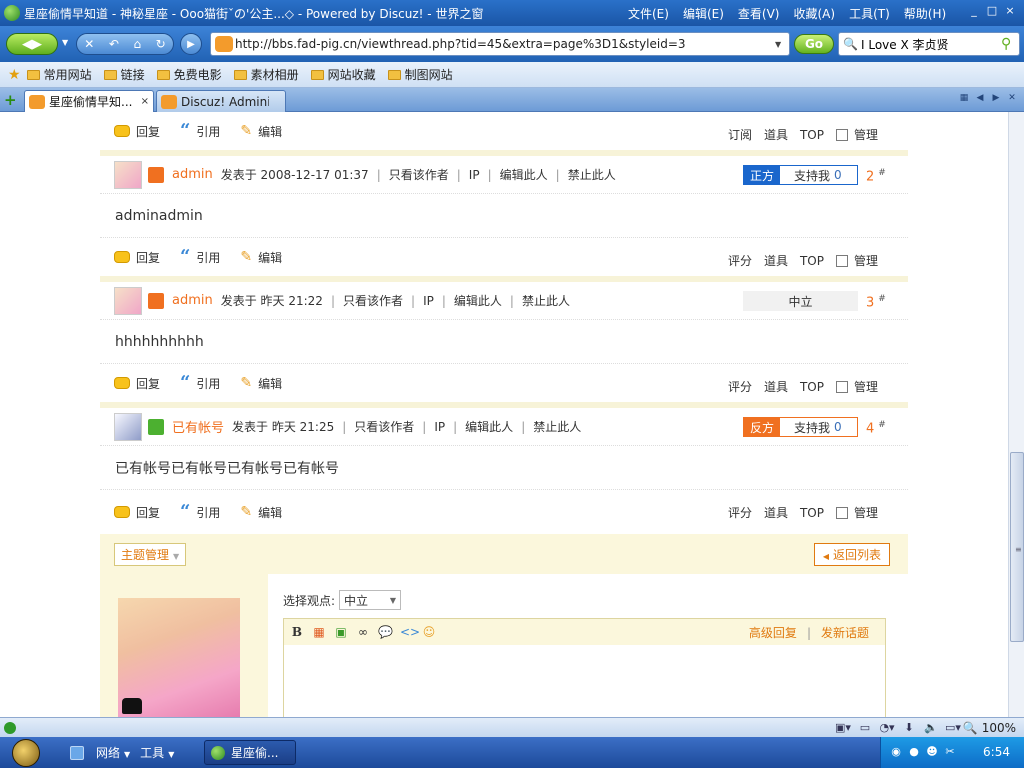 This screenshot has width=1024, height=768. I want to click on bookmark-design-sites: 制图网站, so click(420, 74).